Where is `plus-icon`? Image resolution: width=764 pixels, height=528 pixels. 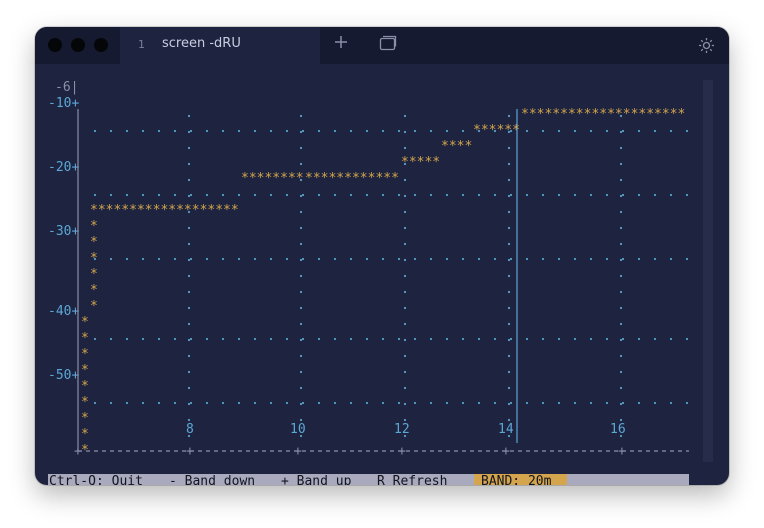
plus-icon is located at coordinates (341, 44).